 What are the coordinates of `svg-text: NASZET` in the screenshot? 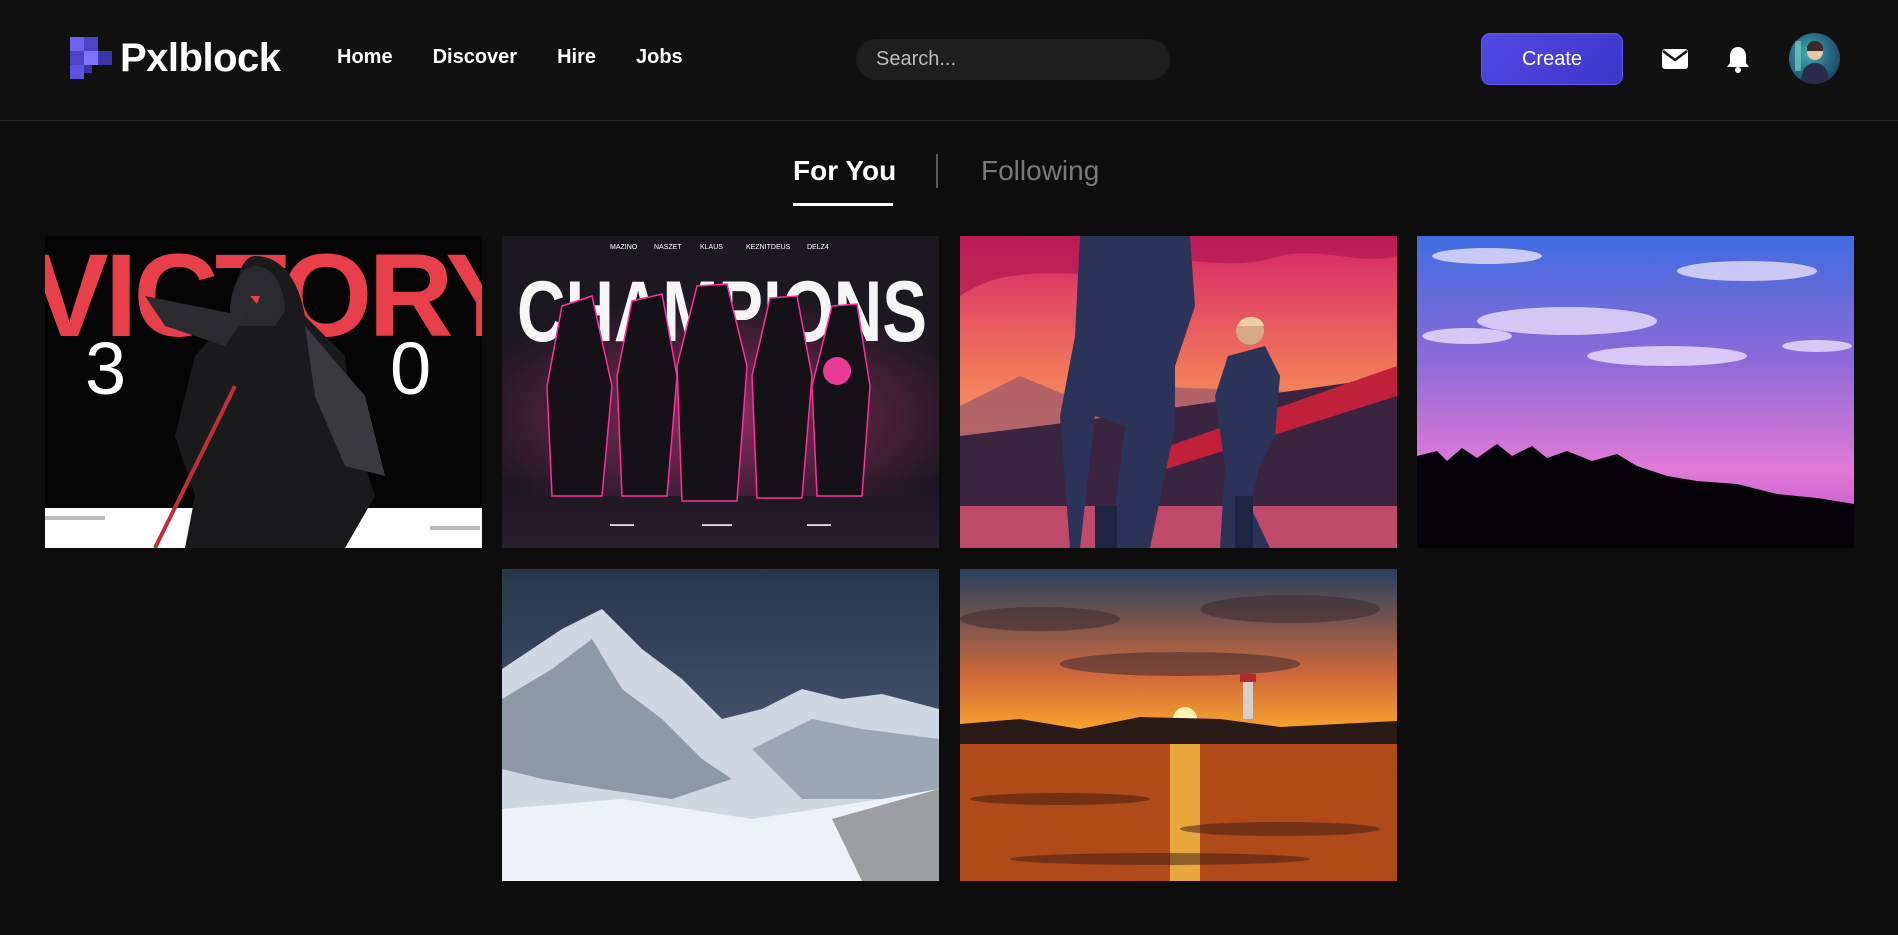 It's located at (668, 247).